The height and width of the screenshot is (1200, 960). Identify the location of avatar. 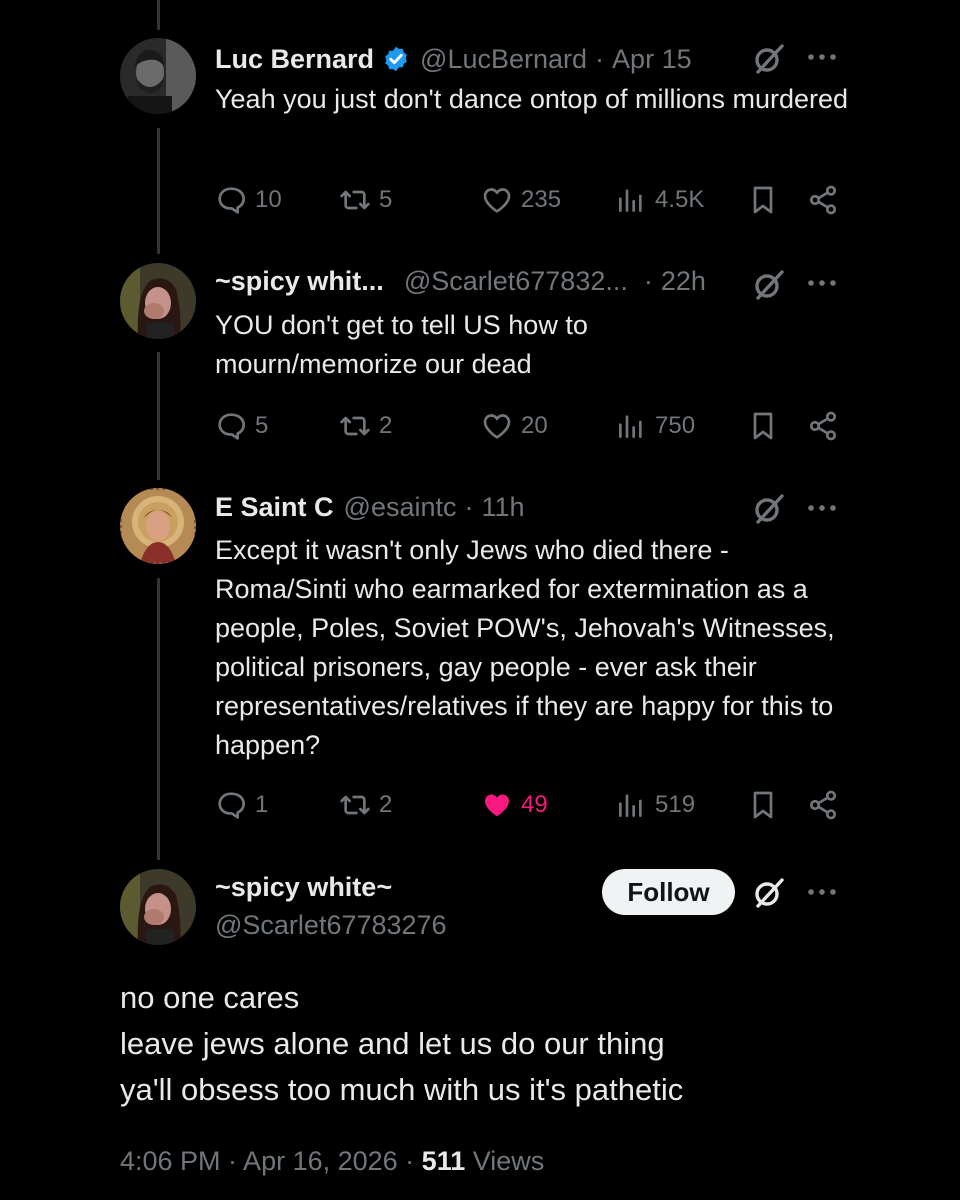
(158, 907).